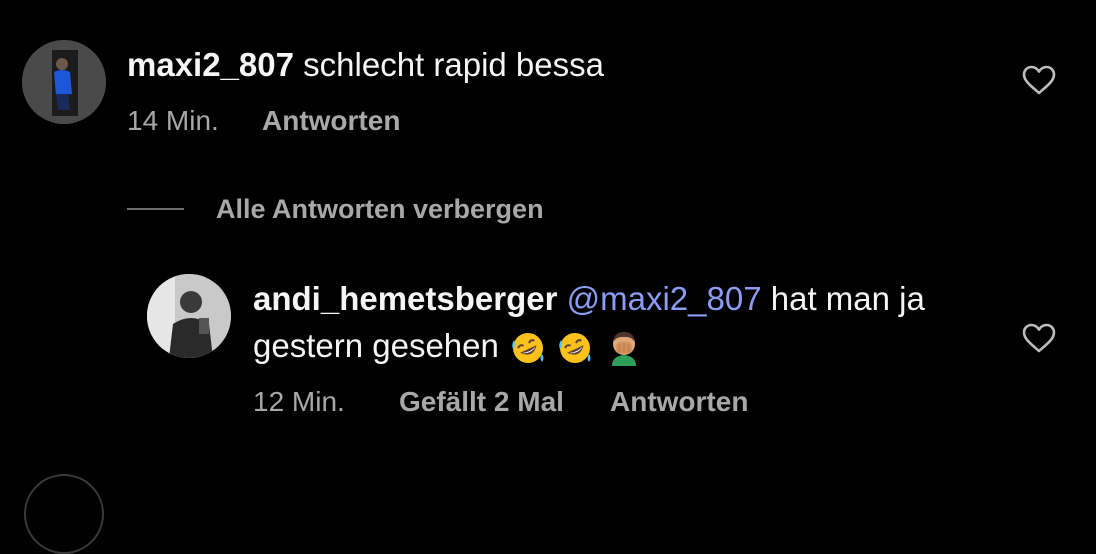  Describe the element at coordinates (376, 345) in the screenshot. I see `reply-body-line-2: gestern gesehen` at that location.